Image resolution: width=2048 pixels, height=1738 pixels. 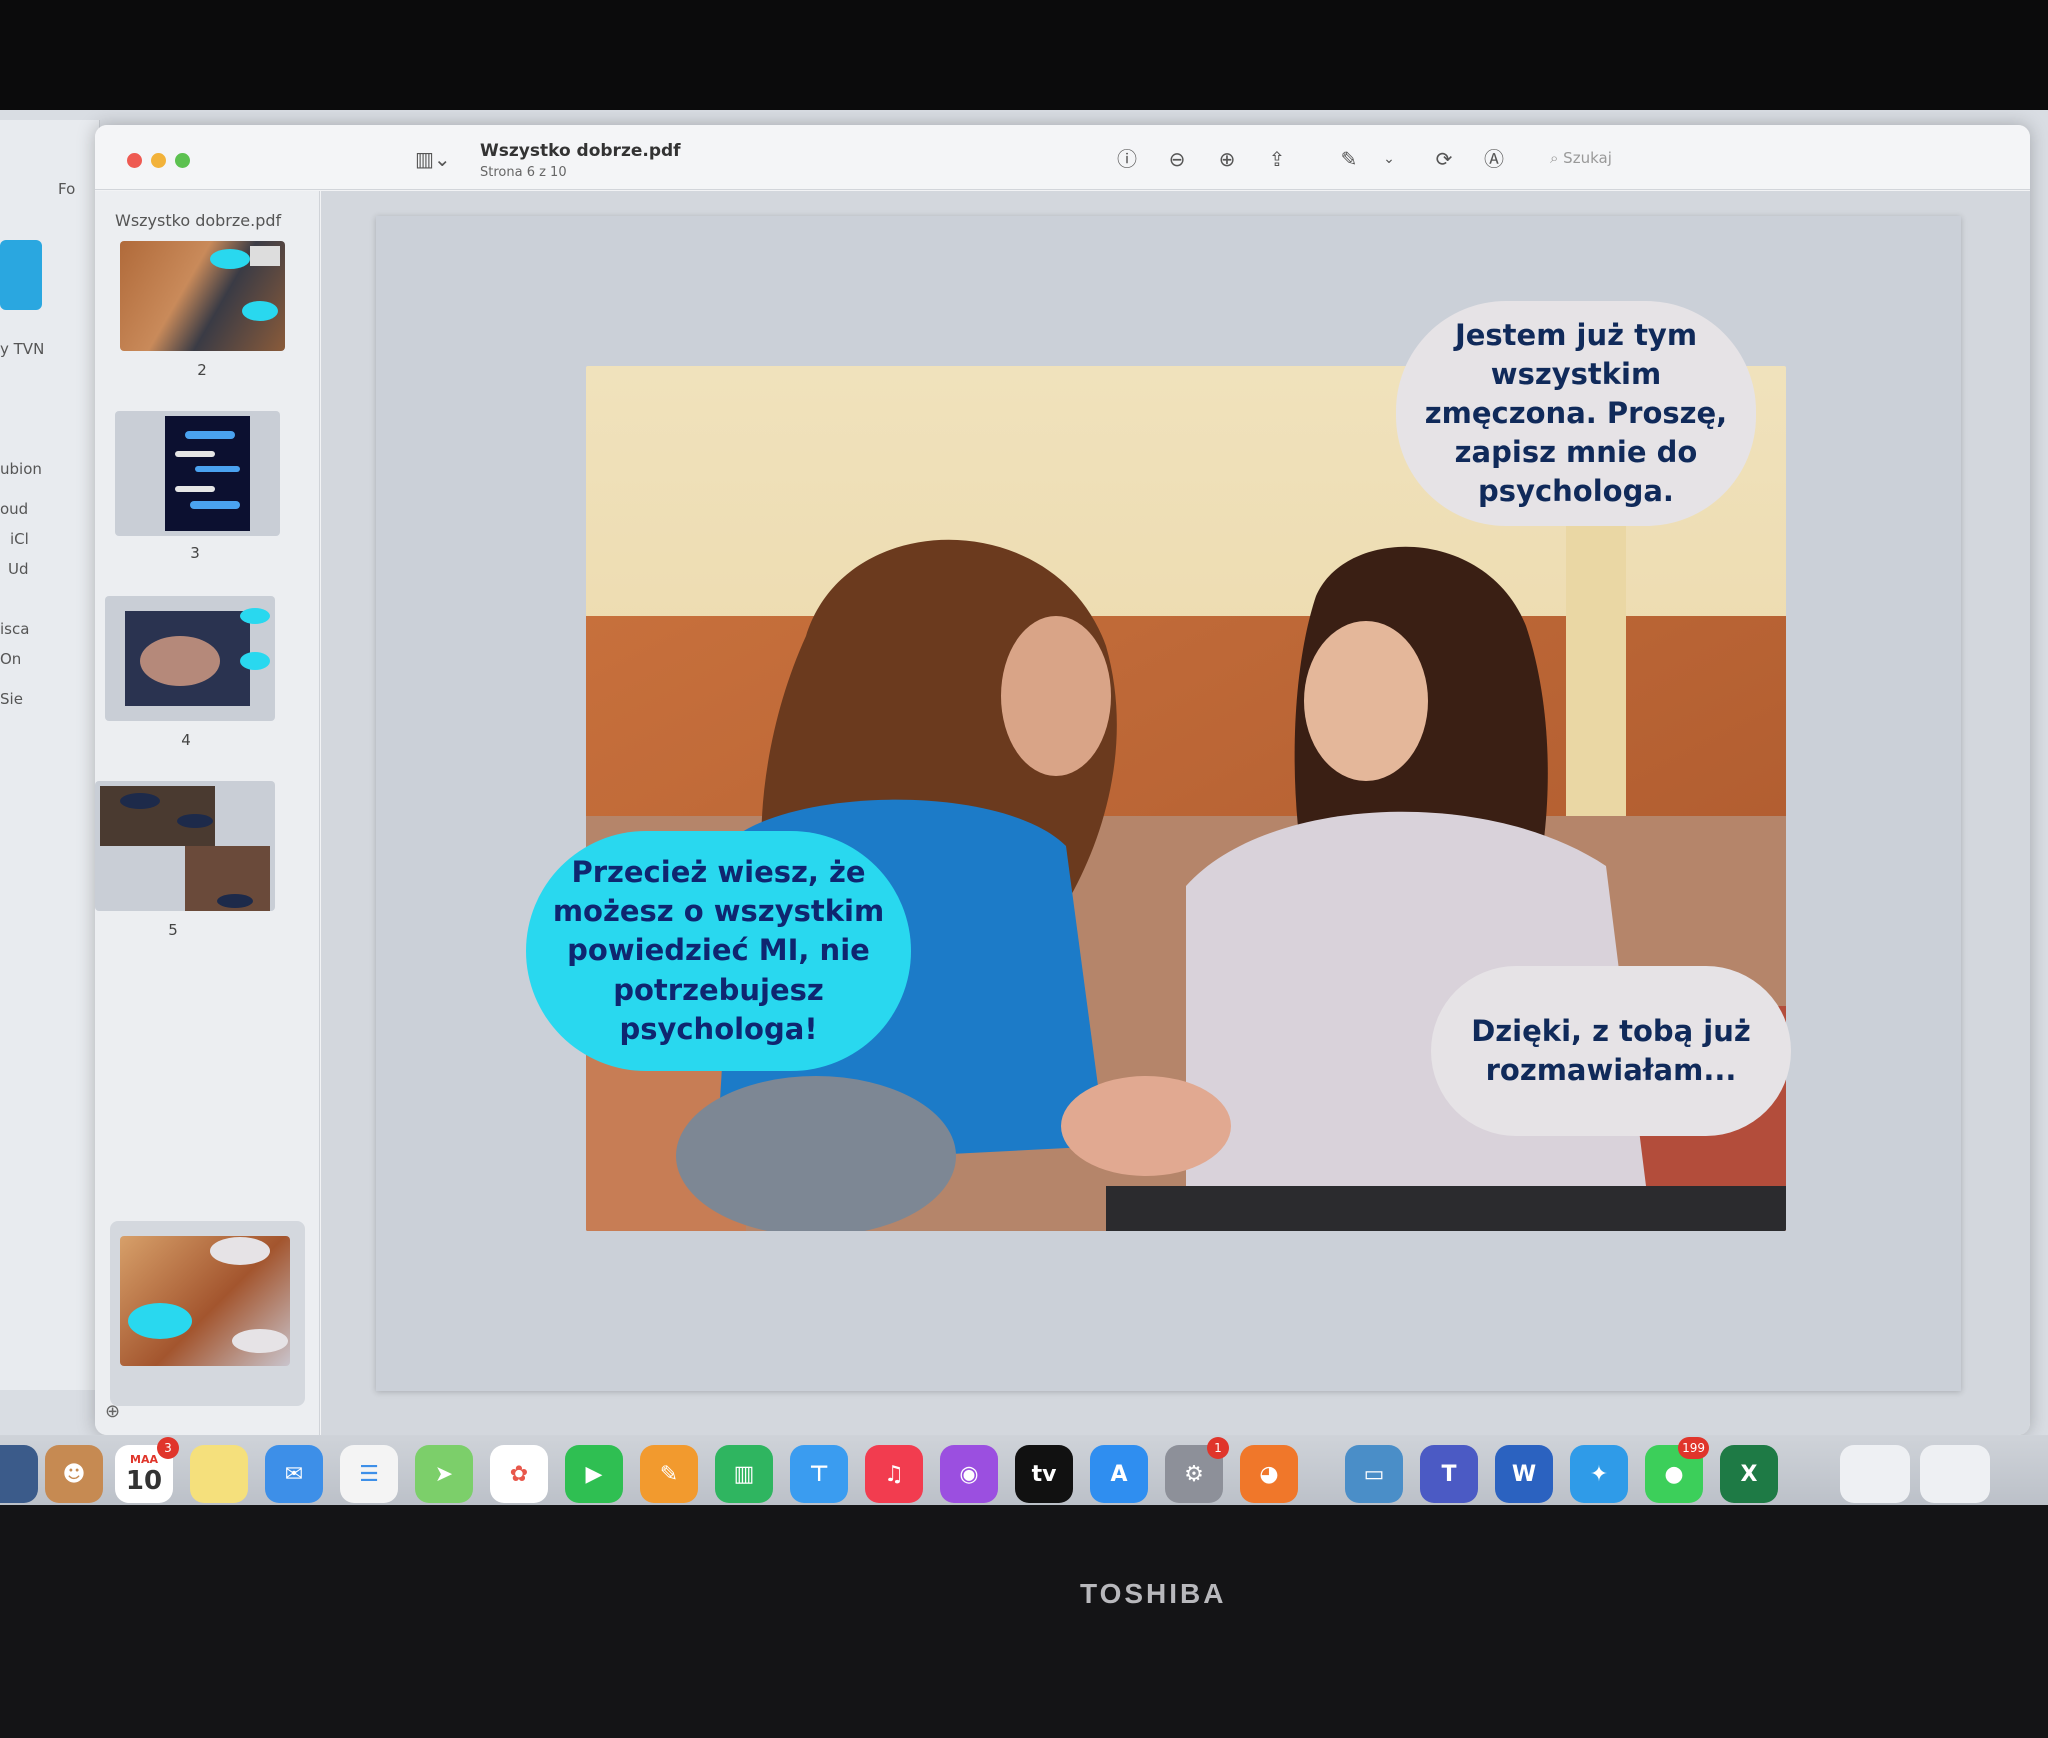 I want to click on calendar-month: MAA, so click(x=144, y=1459).